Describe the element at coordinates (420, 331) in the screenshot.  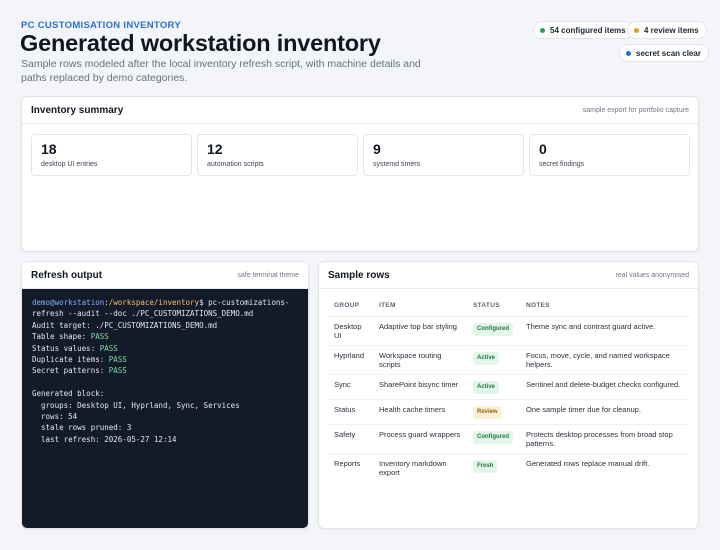
I see `cell-item: Adaptive top bar styling` at that location.